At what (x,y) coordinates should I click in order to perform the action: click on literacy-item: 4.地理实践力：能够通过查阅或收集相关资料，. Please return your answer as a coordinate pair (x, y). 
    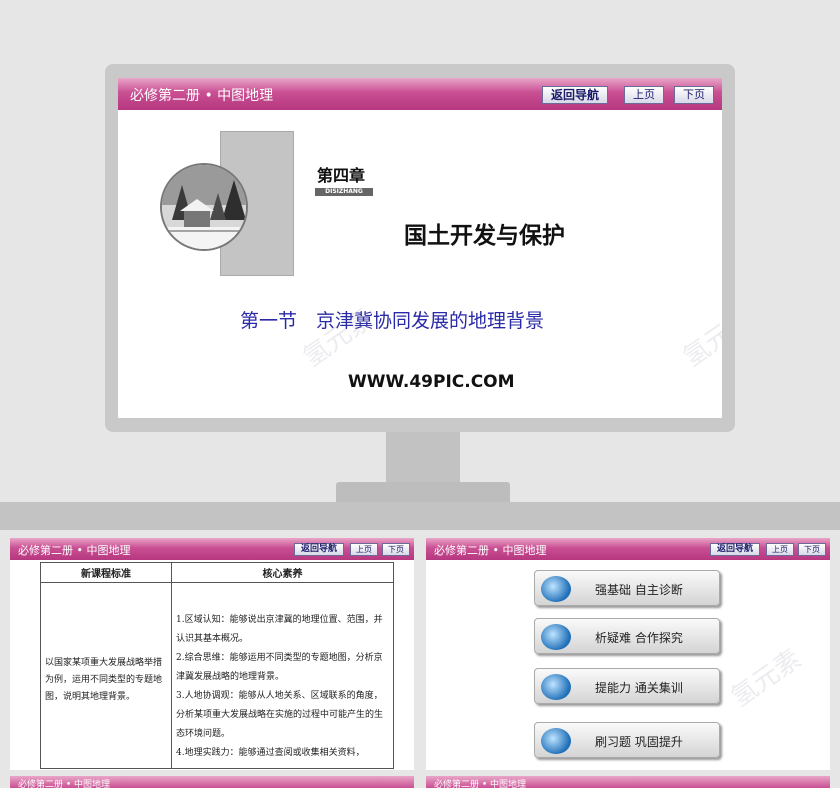
    Looking at the image, I should click on (270, 753).